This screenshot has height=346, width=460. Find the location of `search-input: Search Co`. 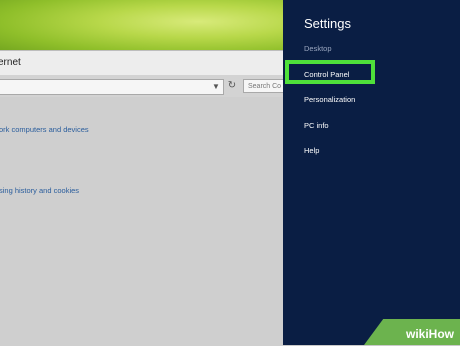

search-input: Search Co is located at coordinates (263, 86).